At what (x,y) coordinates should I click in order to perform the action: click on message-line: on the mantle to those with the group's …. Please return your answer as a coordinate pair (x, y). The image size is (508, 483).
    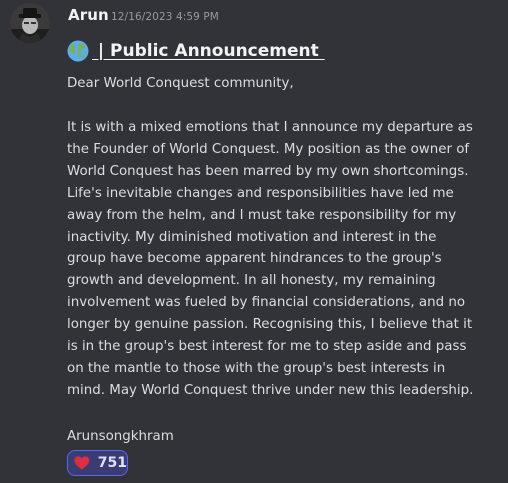
    Looking at the image, I should click on (256, 368).